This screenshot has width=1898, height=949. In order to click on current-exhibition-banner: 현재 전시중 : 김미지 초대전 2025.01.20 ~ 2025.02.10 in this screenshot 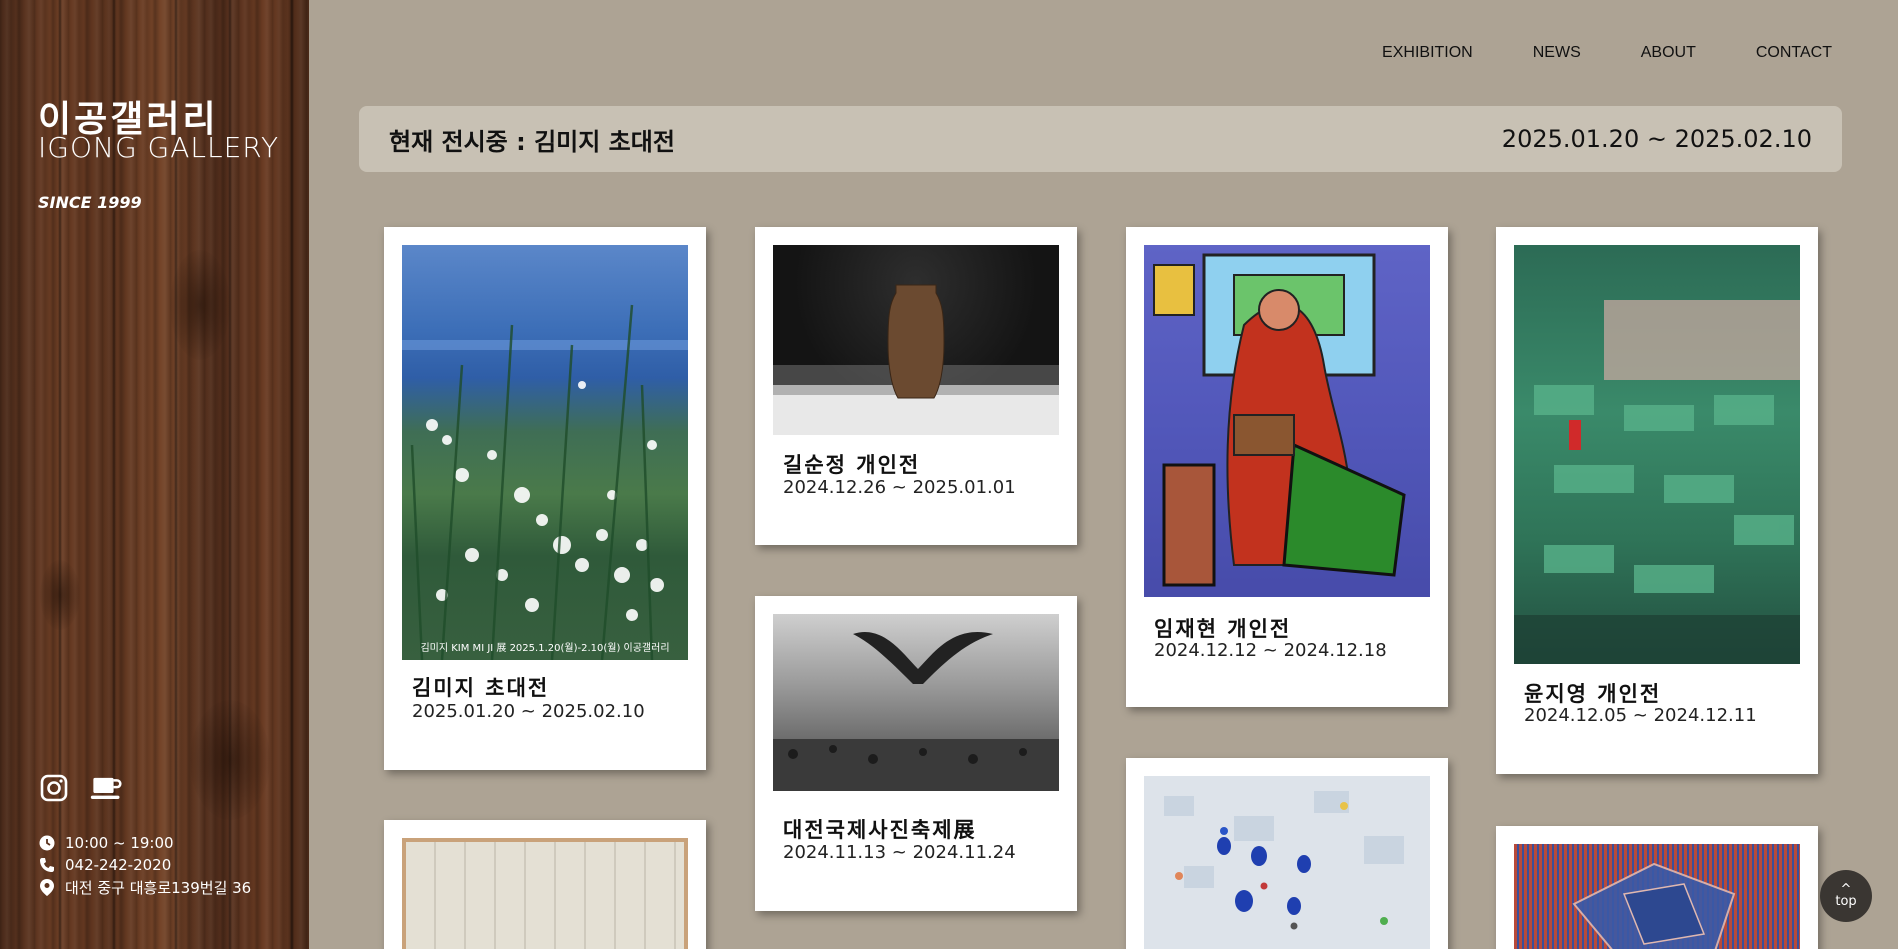, I will do `click(1100, 139)`.